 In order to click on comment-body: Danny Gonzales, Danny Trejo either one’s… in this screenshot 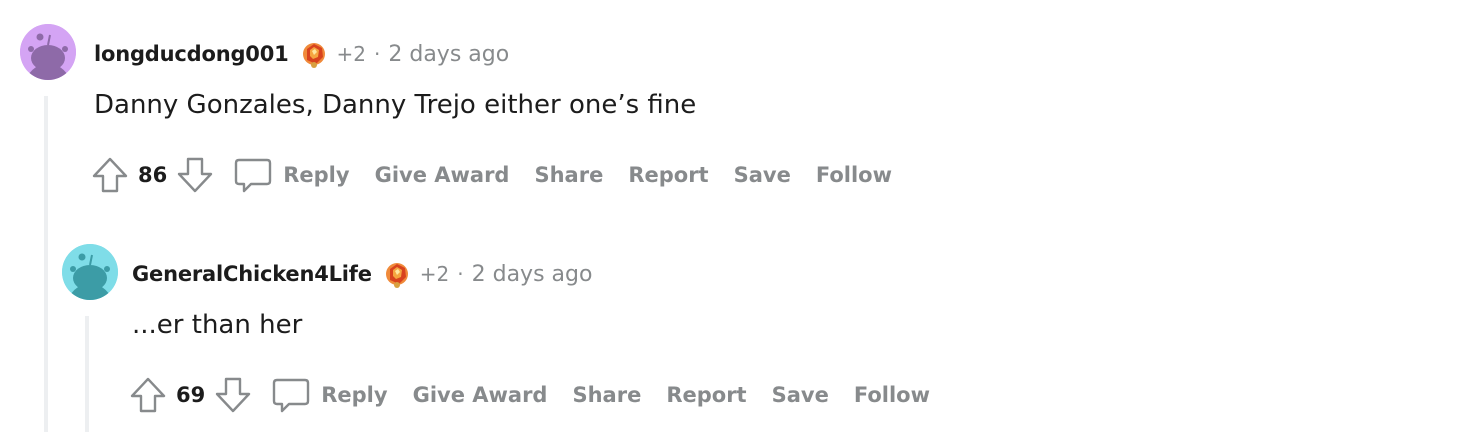, I will do `click(395, 105)`.